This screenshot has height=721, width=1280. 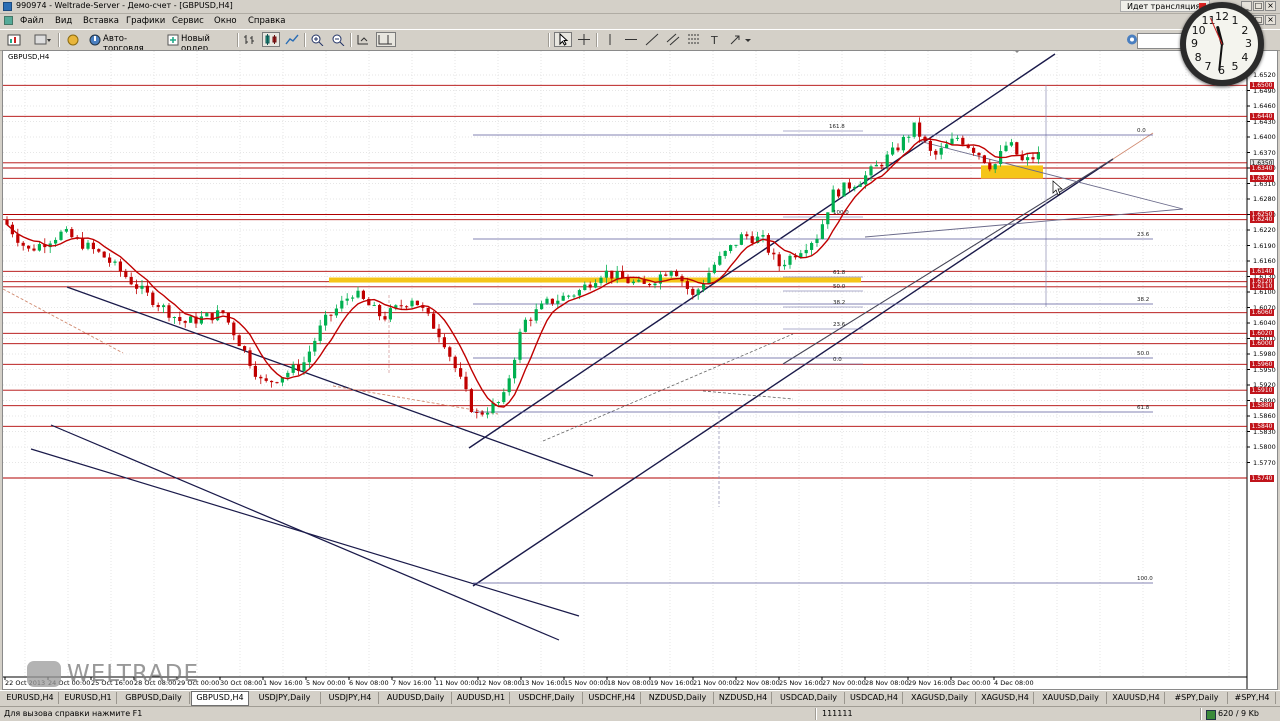 I want to click on chart-tab: NZDUSD,Daily, so click(x=678, y=698).